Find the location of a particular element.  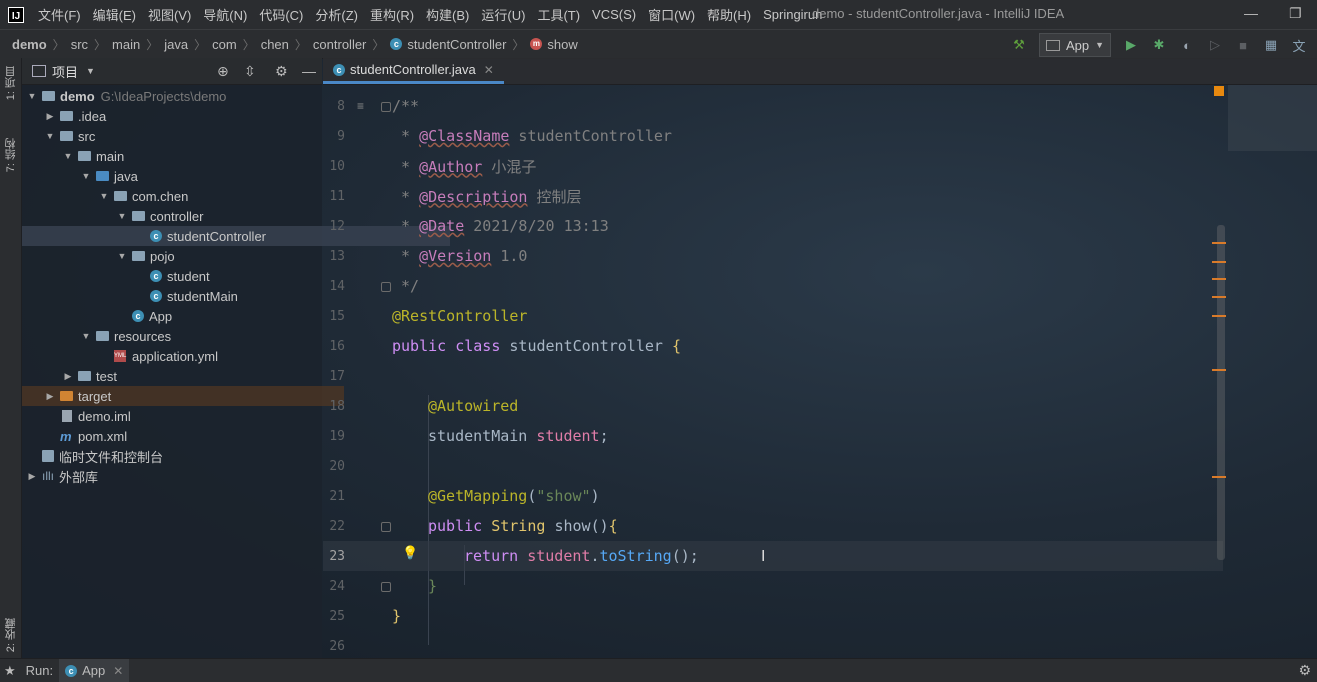

doc-render-icon: ≡ is located at coordinates (360, 106).